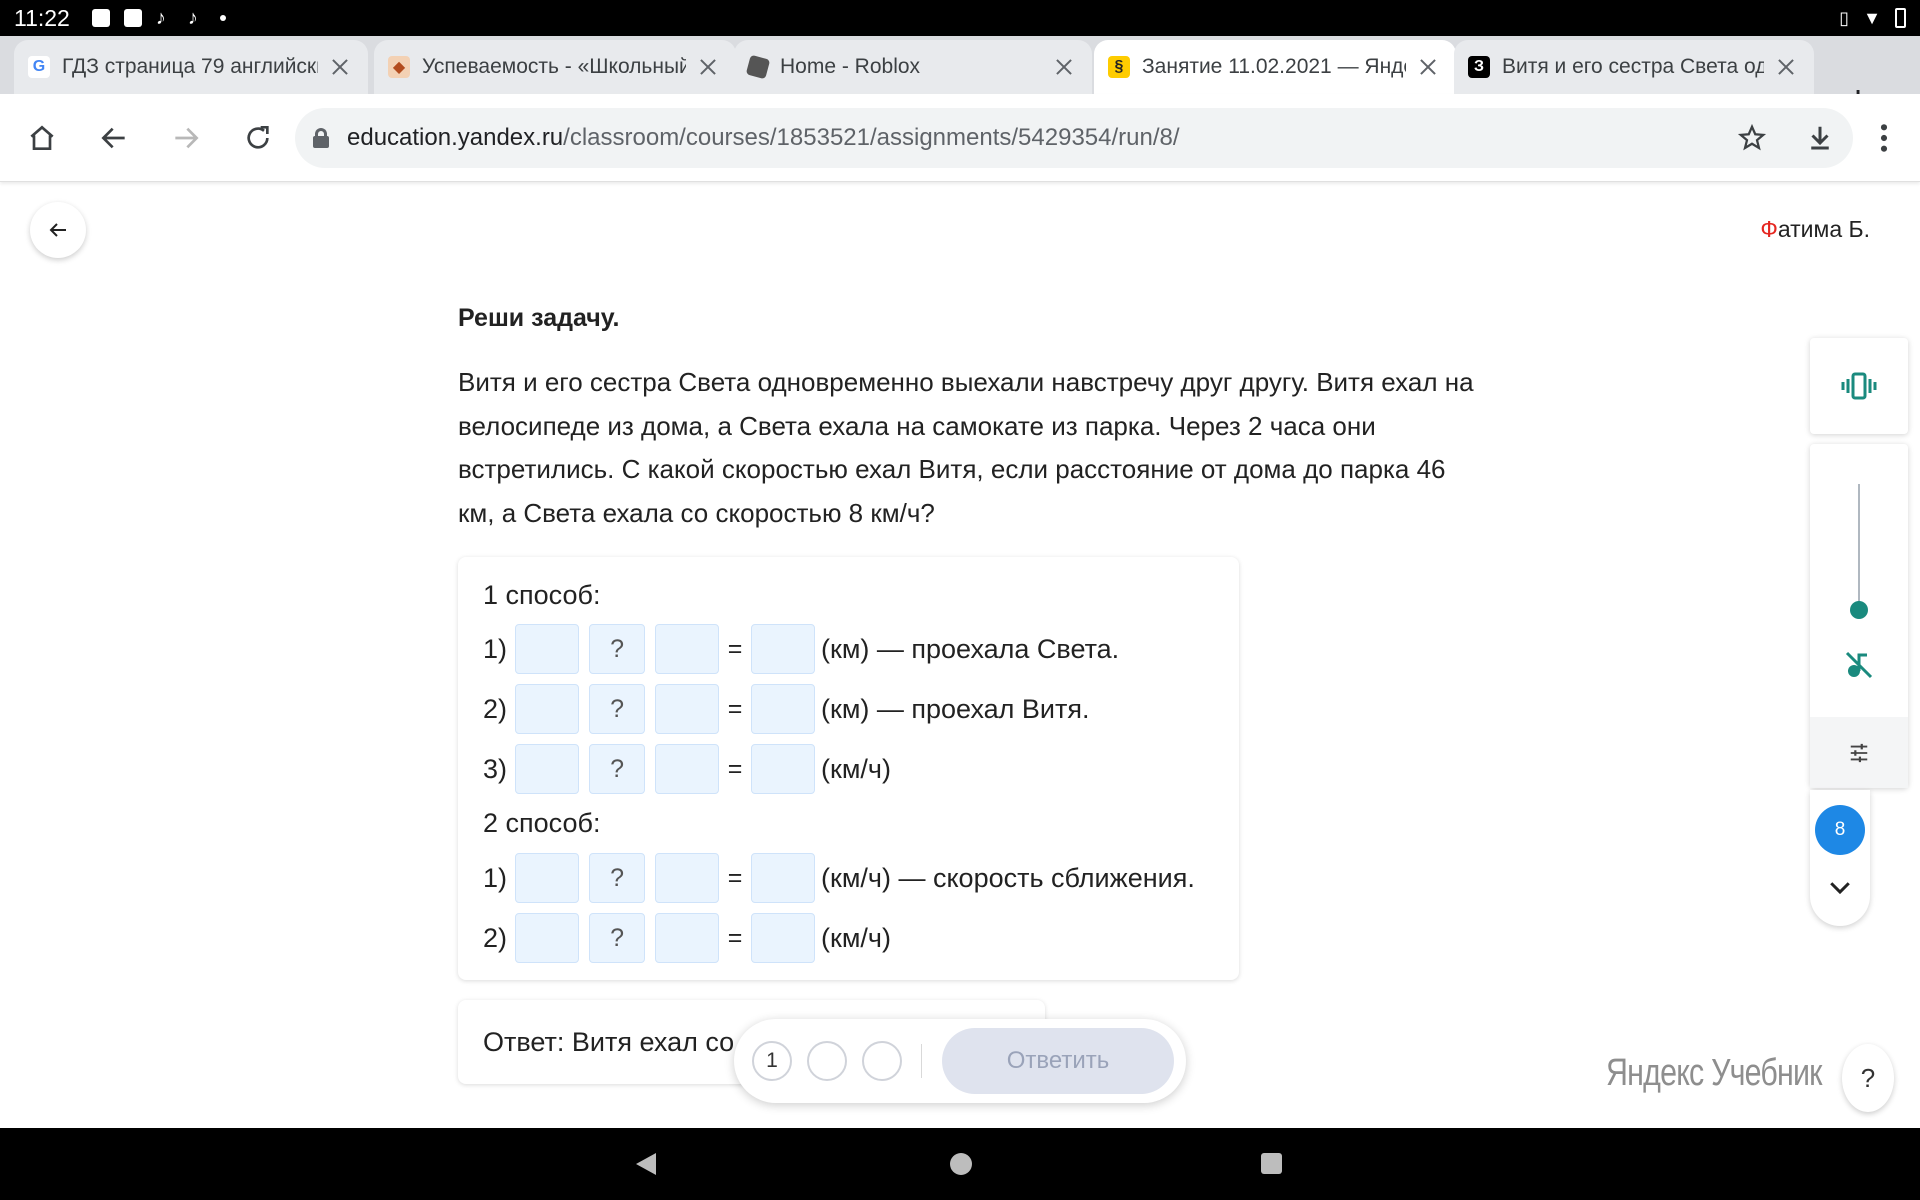  I want to click on task-title: Реши задачу., so click(539, 318).